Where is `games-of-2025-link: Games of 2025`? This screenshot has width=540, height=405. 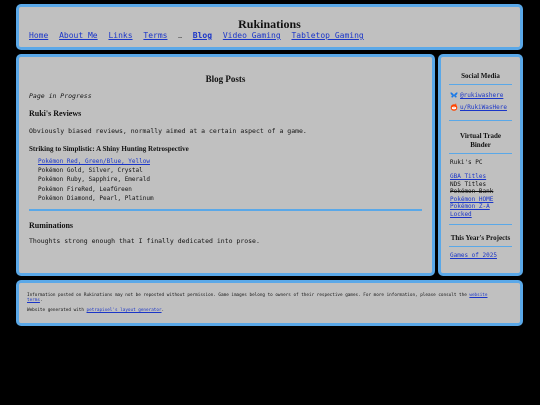
games-of-2025-link: Games of 2025 is located at coordinates (473, 255).